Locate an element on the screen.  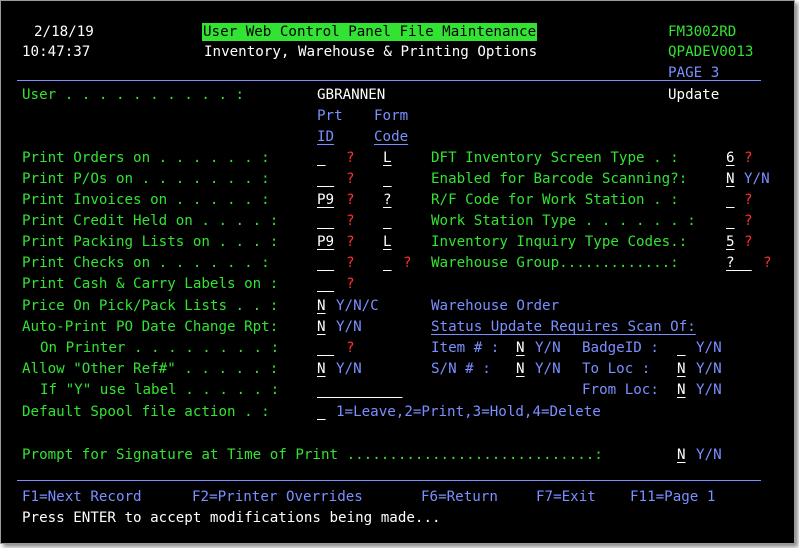
to-loc-scan-label: To Loc : is located at coordinates (616, 369).